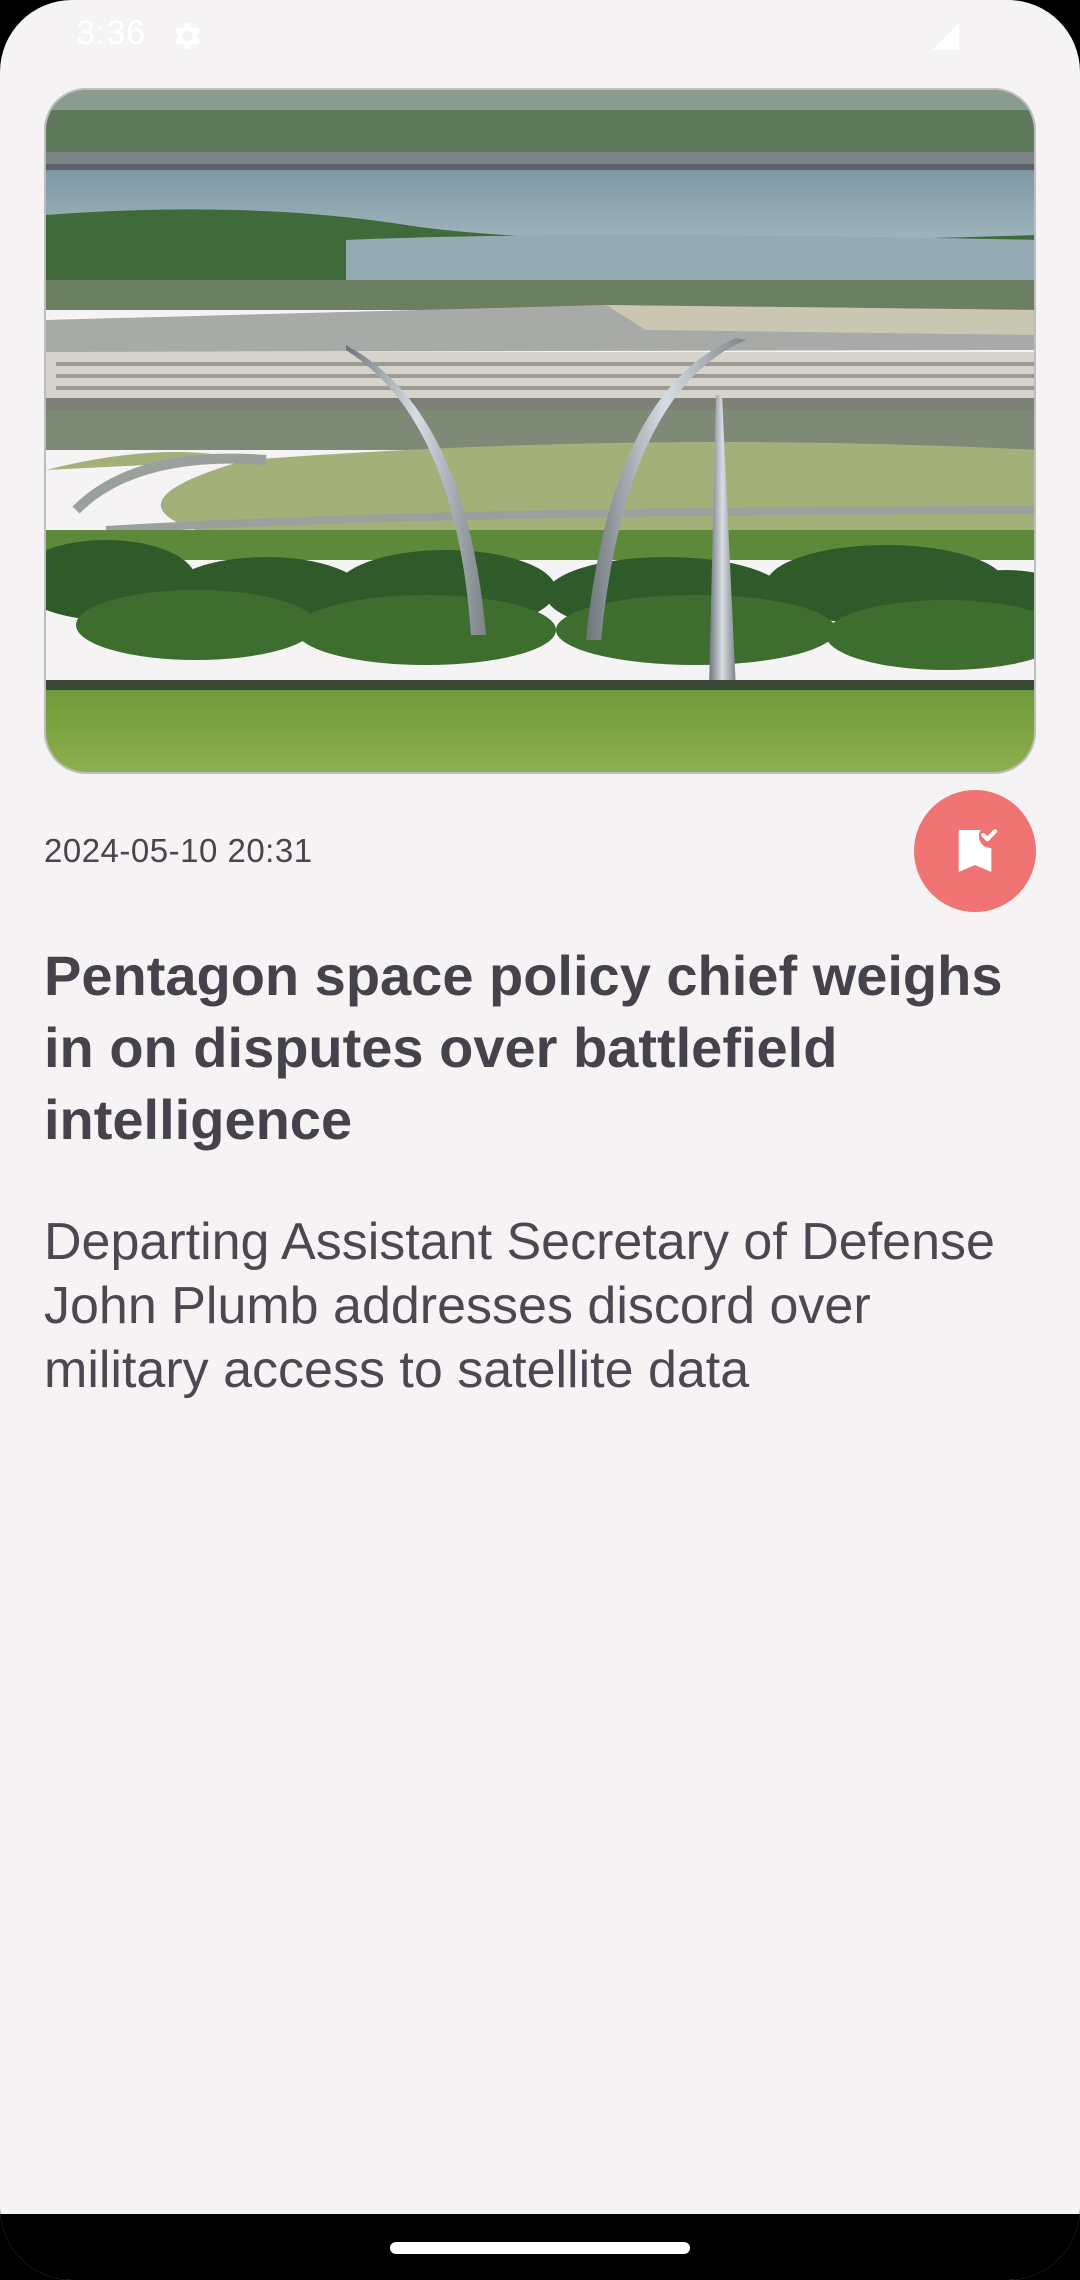 The width and height of the screenshot is (1080, 2280). I want to click on navigation-bar, so click(540, 2247).